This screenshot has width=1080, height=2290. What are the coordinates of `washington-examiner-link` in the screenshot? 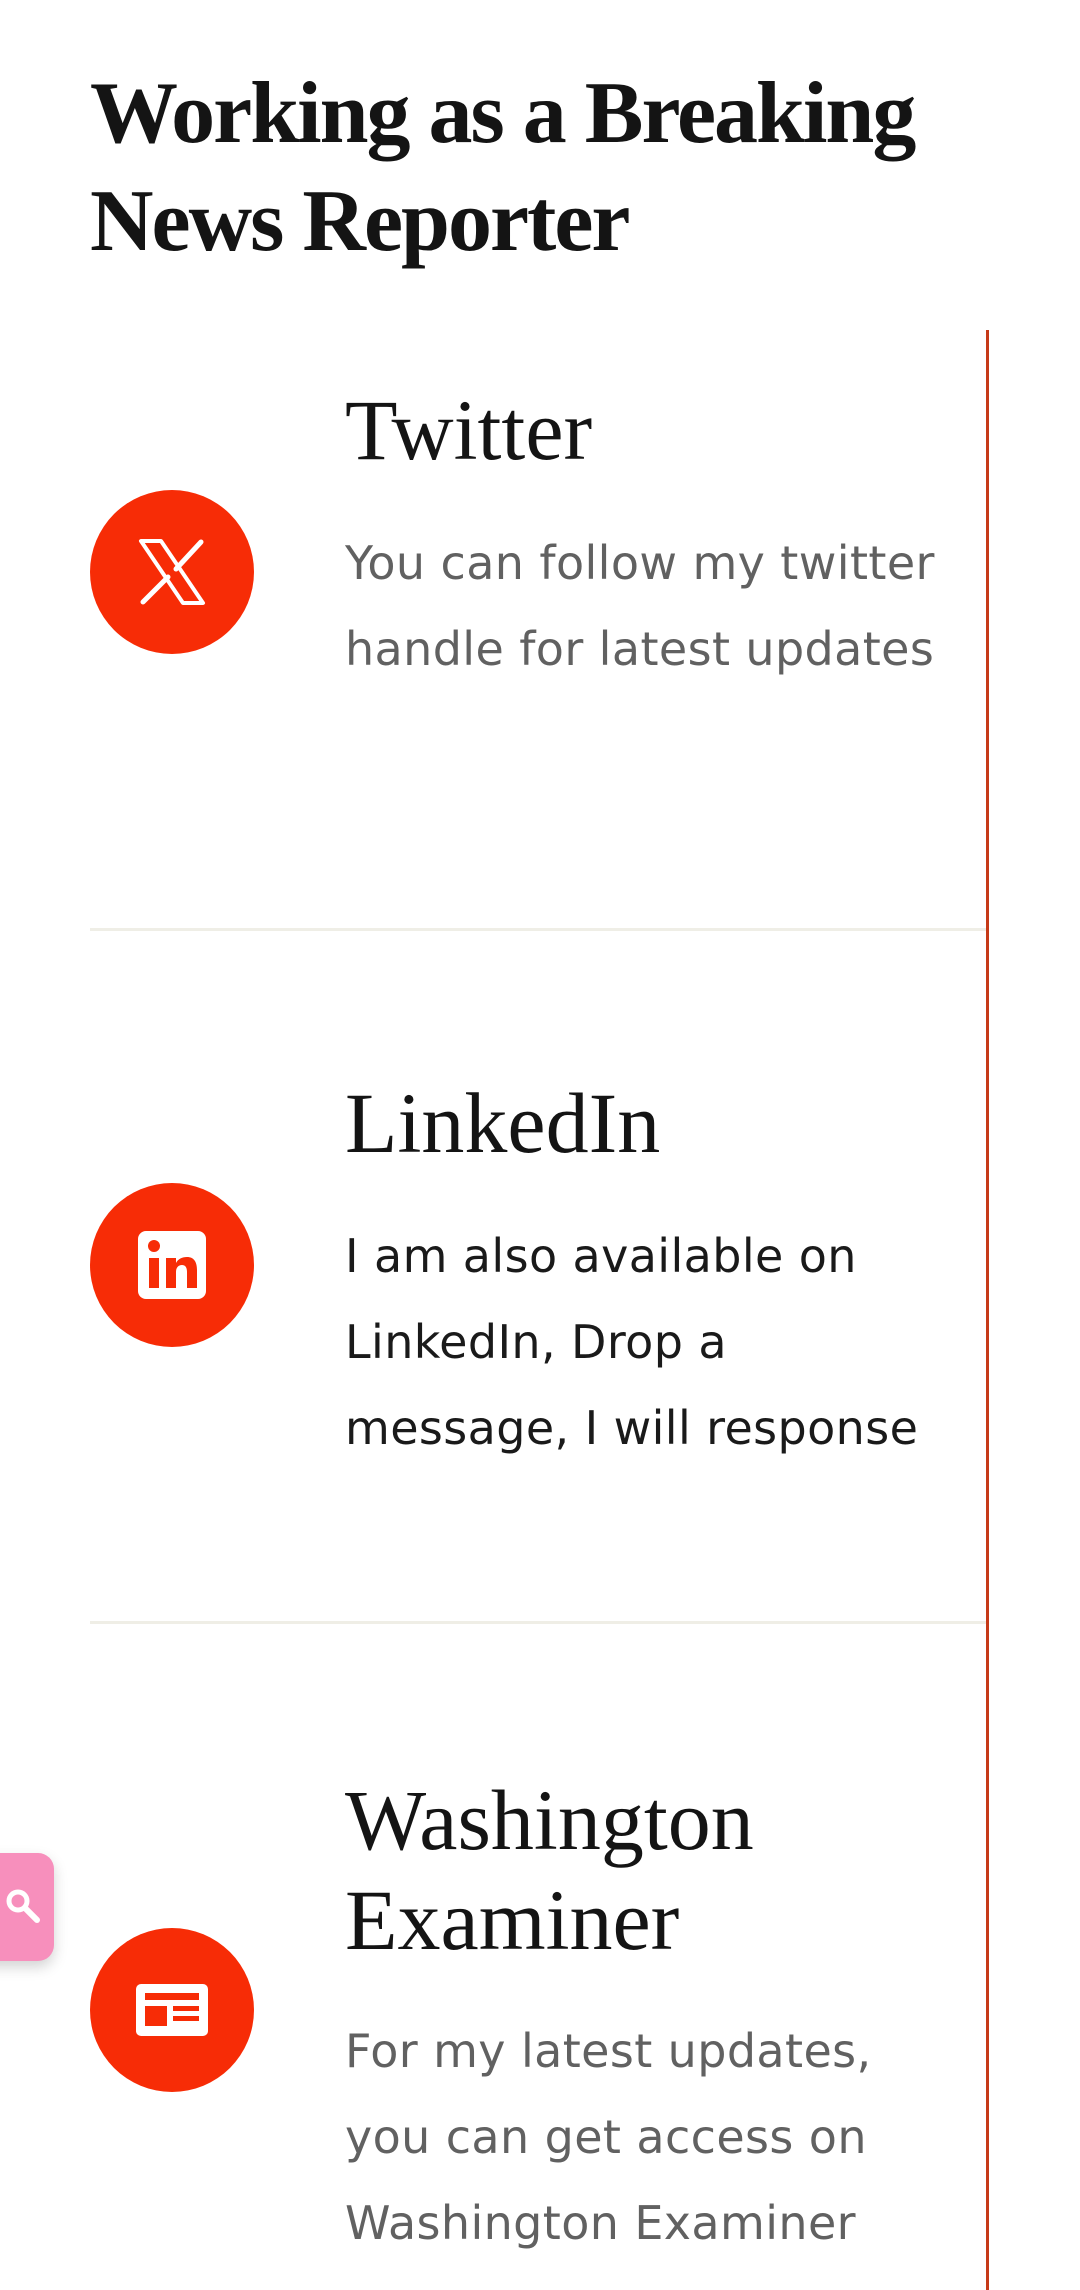 It's located at (172, 2010).